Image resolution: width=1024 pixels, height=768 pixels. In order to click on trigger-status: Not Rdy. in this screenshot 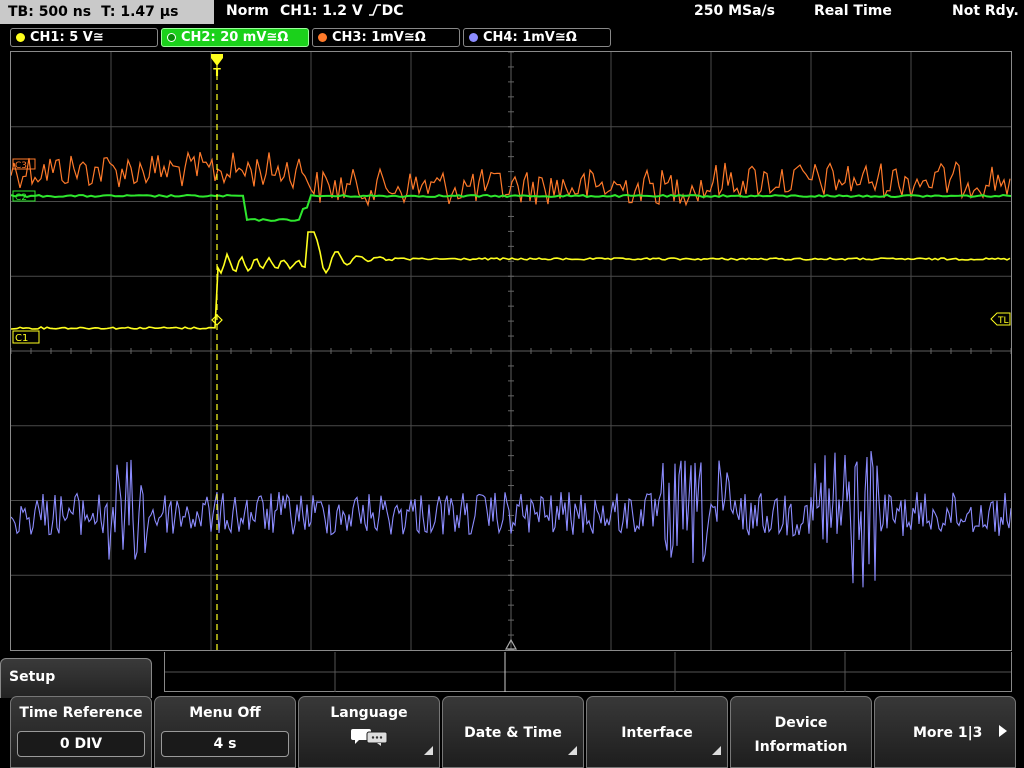, I will do `click(985, 11)`.